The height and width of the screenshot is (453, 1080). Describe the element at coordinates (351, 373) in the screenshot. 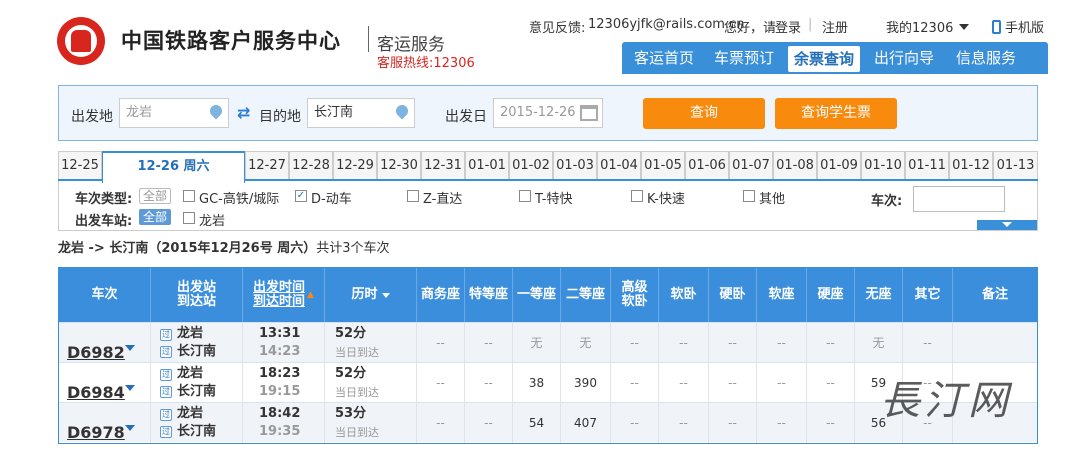

I see `duration: 52分` at that location.